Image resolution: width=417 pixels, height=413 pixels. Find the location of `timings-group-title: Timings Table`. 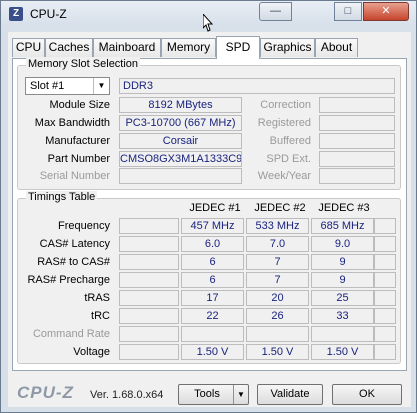

timings-group-title: Timings Table is located at coordinates (62, 197).